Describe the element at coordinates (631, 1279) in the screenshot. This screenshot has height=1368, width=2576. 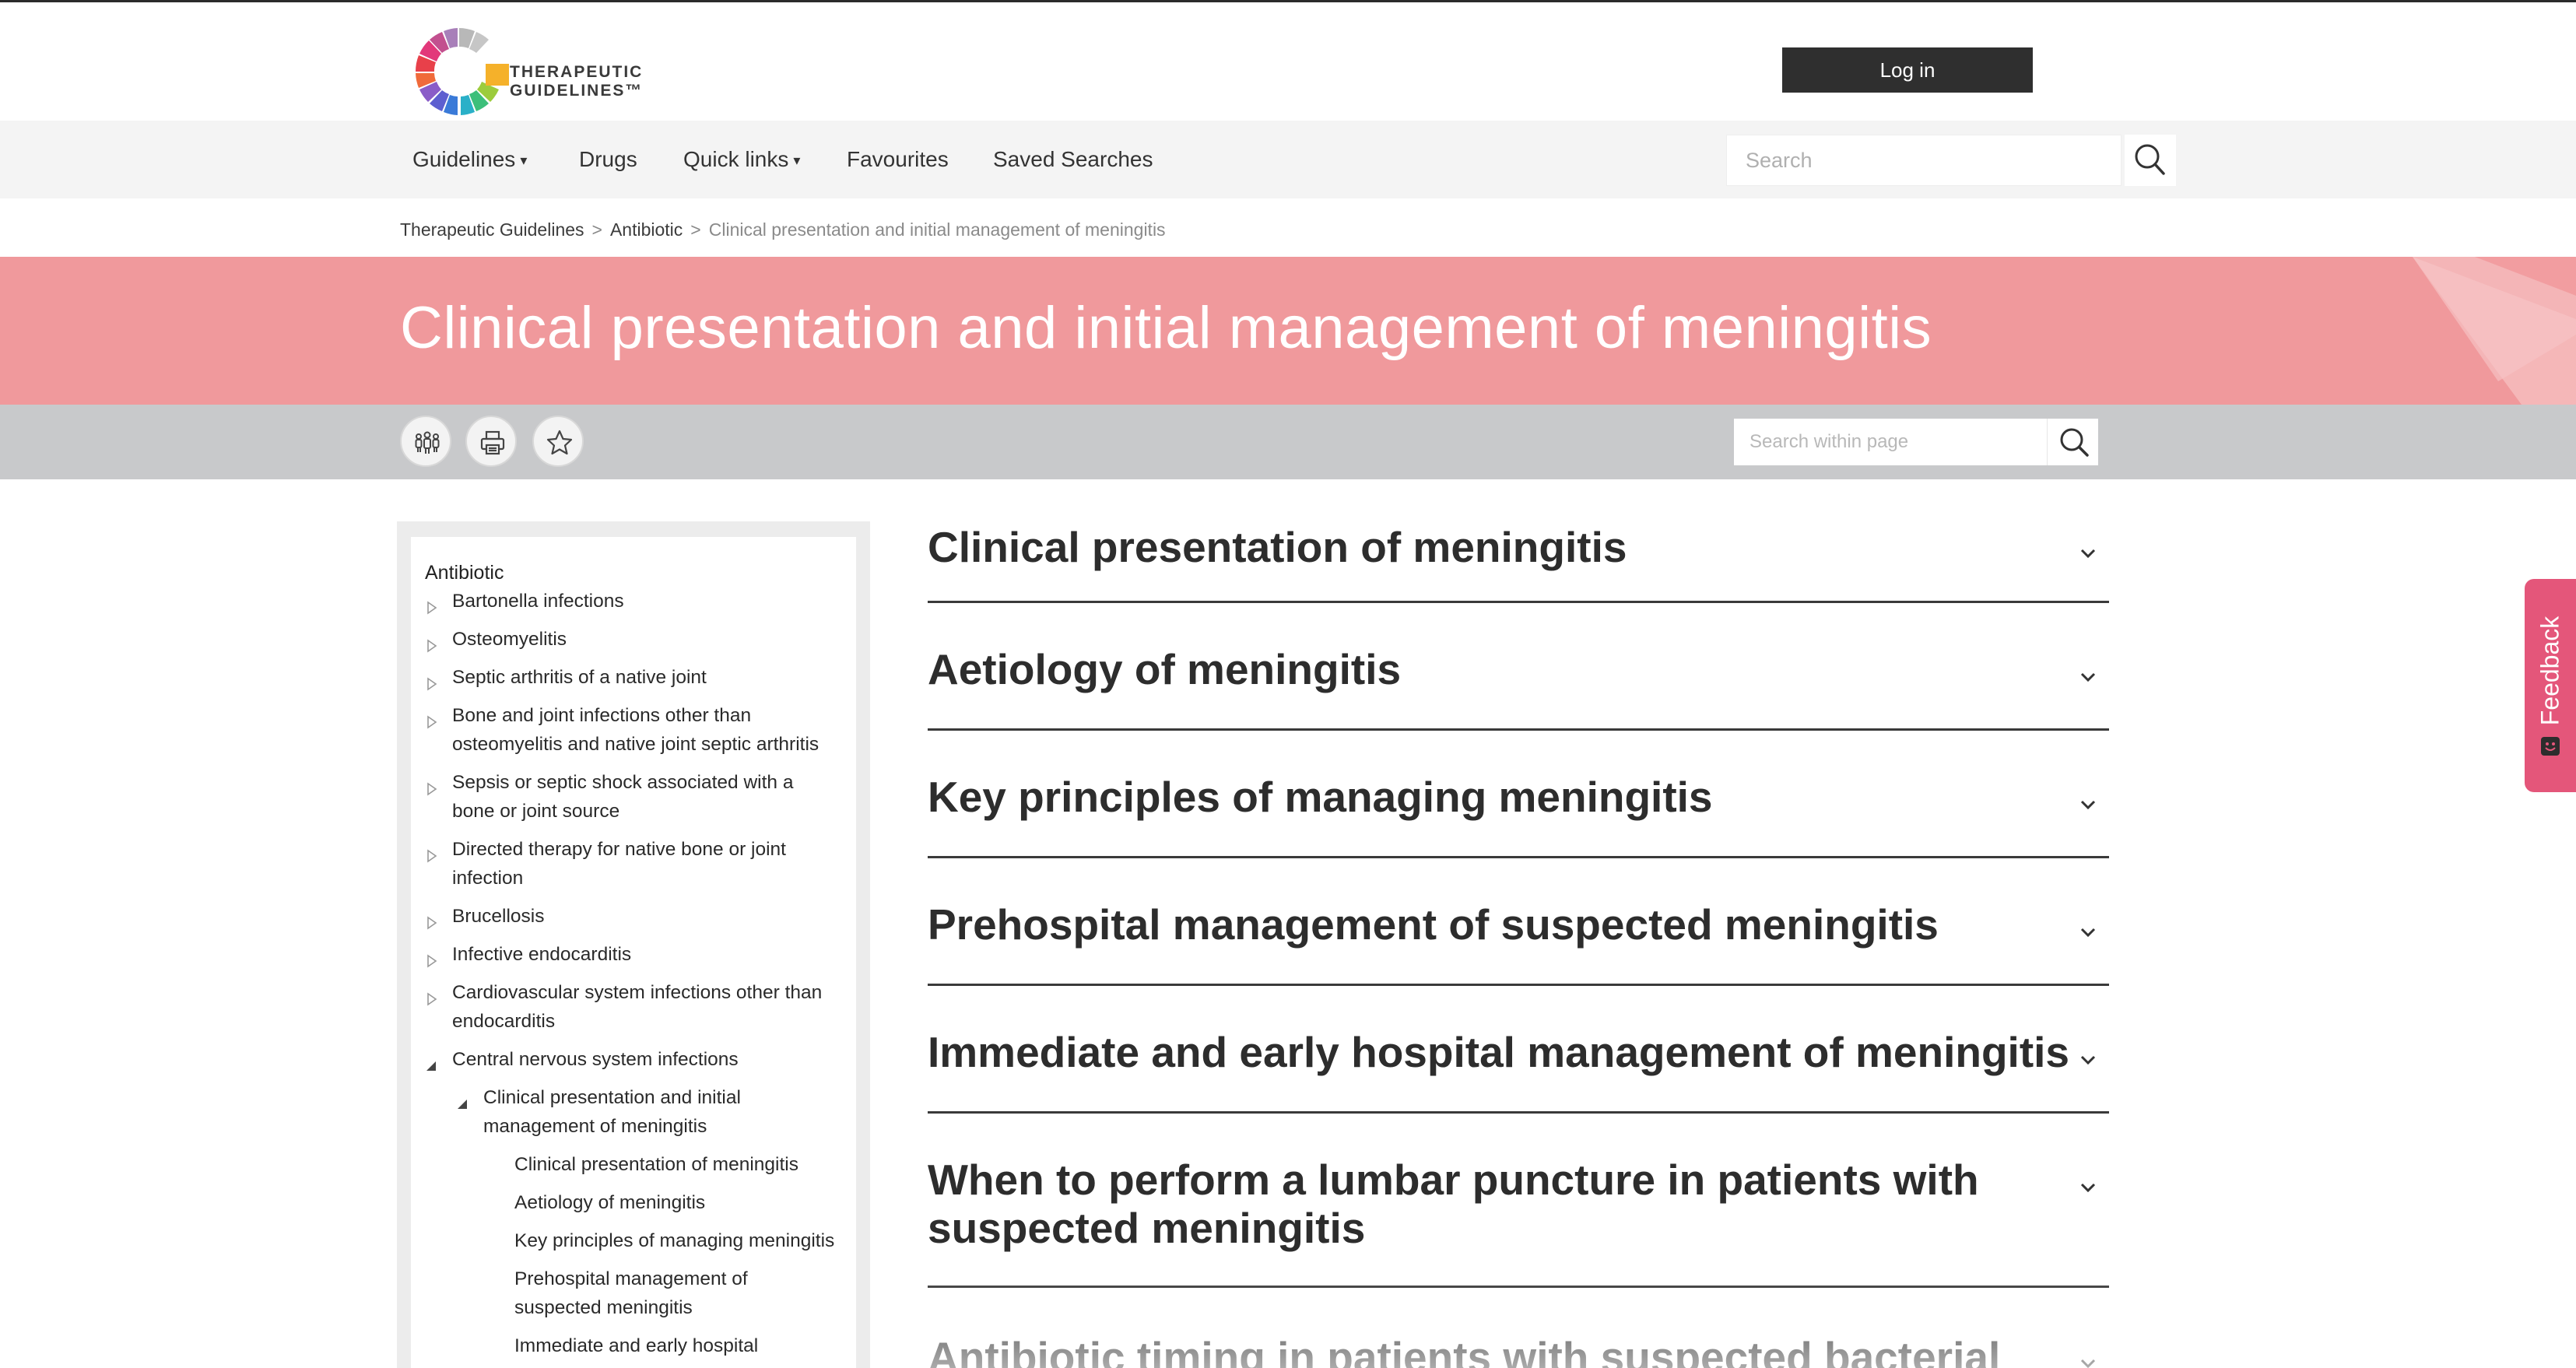
I see `sidebar-item-label: Prehospital management of` at that location.